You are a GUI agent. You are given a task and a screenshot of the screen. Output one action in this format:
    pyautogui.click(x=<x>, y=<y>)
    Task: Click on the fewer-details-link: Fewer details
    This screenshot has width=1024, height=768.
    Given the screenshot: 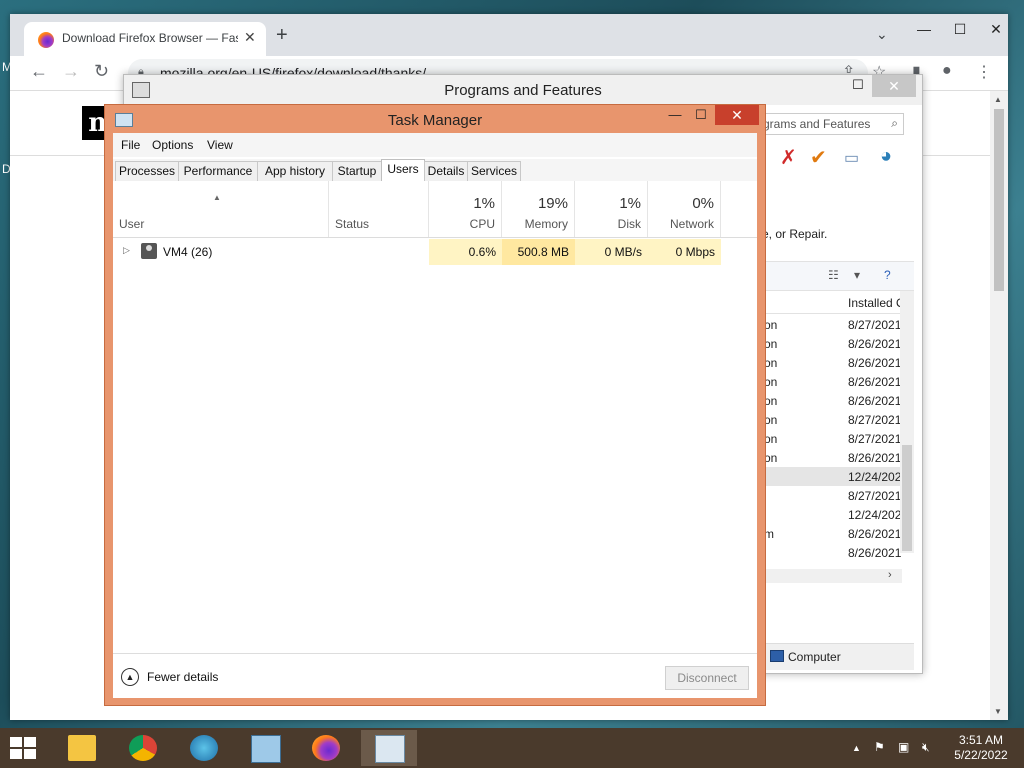 What is the action you would take?
    pyautogui.click(x=182, y=677)
    